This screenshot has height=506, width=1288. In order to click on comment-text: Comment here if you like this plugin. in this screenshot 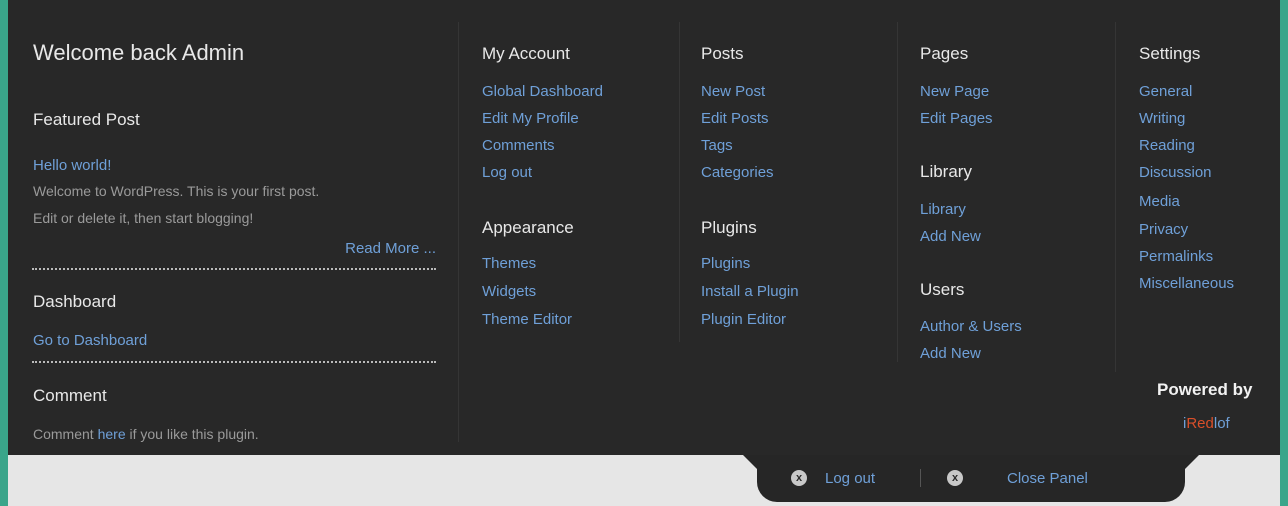, I will do `click(146, 434)`.